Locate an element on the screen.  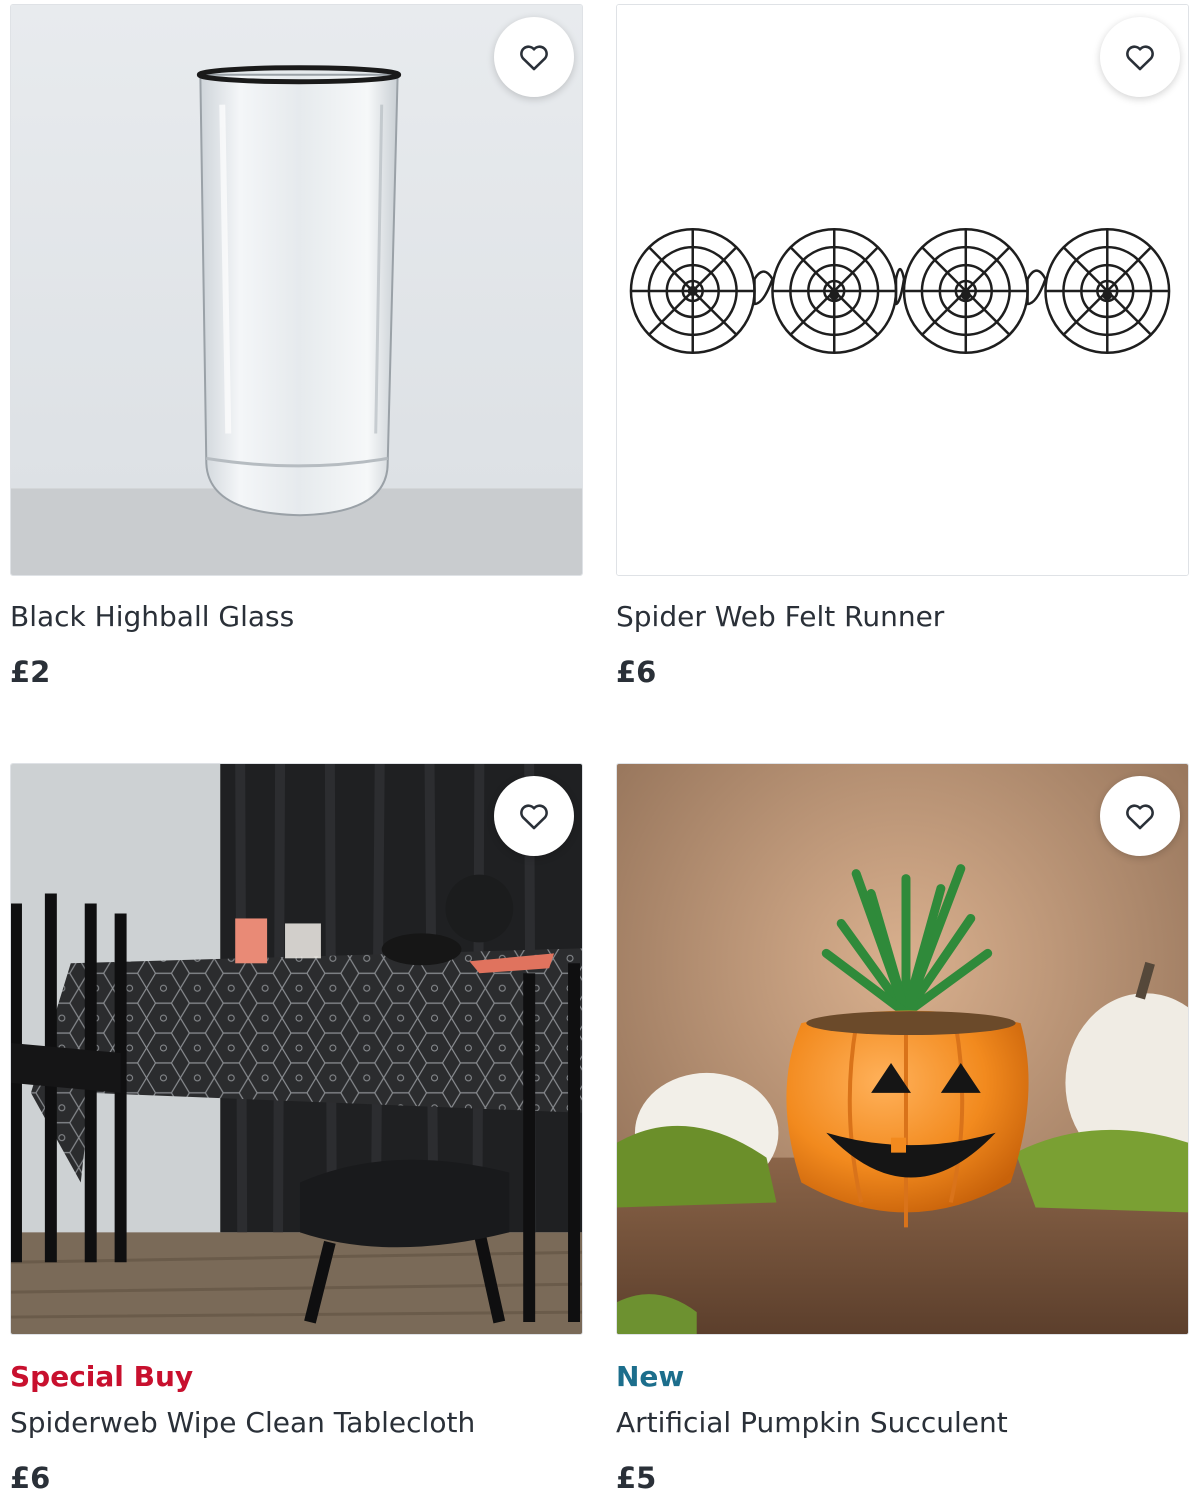
product-title: Black Highball Glass is located at coordinates (296, 617).